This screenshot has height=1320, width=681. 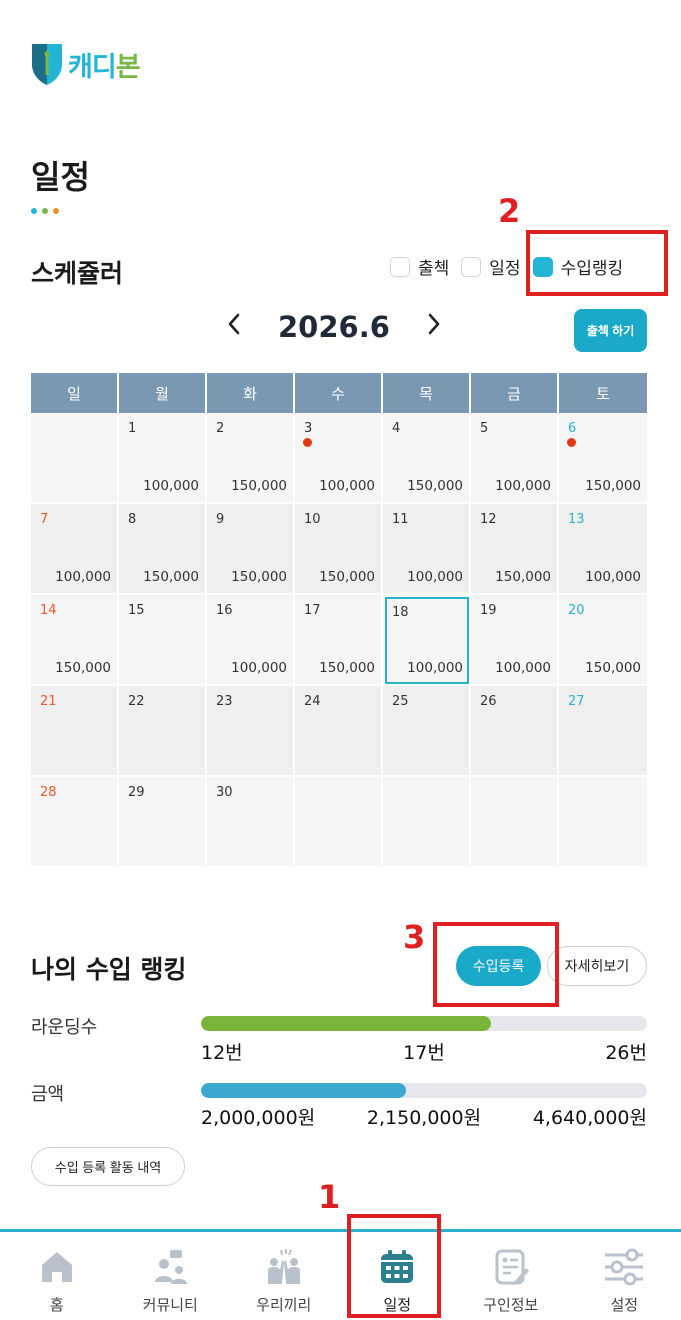 What do you see at coordinates (45, 211) in the screenshot?
I see `dot-green` at bounding box center [45, 211].